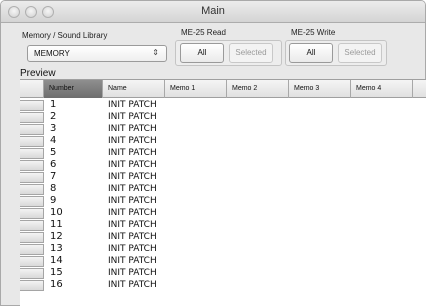  Describe the element at coordinates (56, 272) in the screenshot. I see `row-number: 15` at that location.